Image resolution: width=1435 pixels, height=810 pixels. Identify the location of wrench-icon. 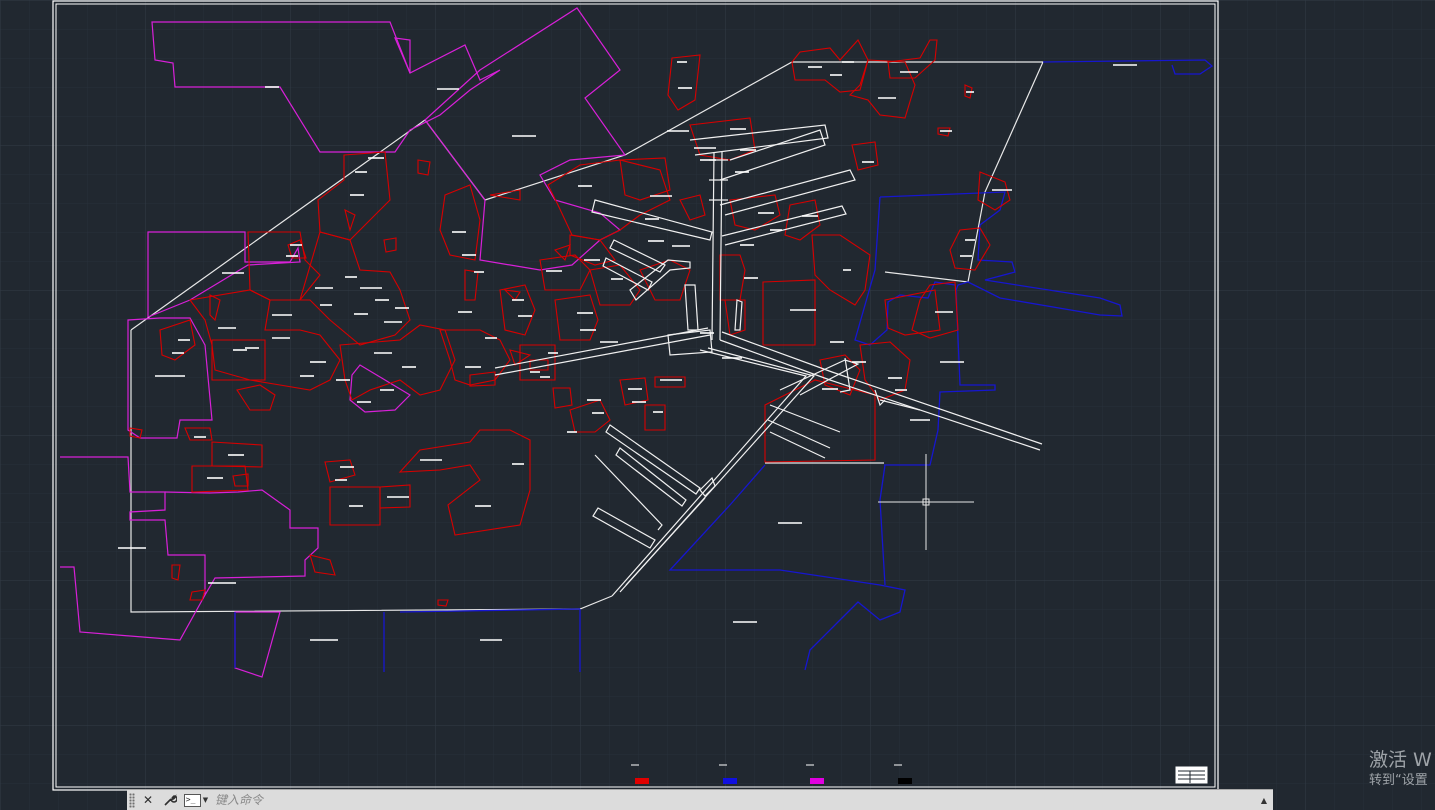
(170, 800).